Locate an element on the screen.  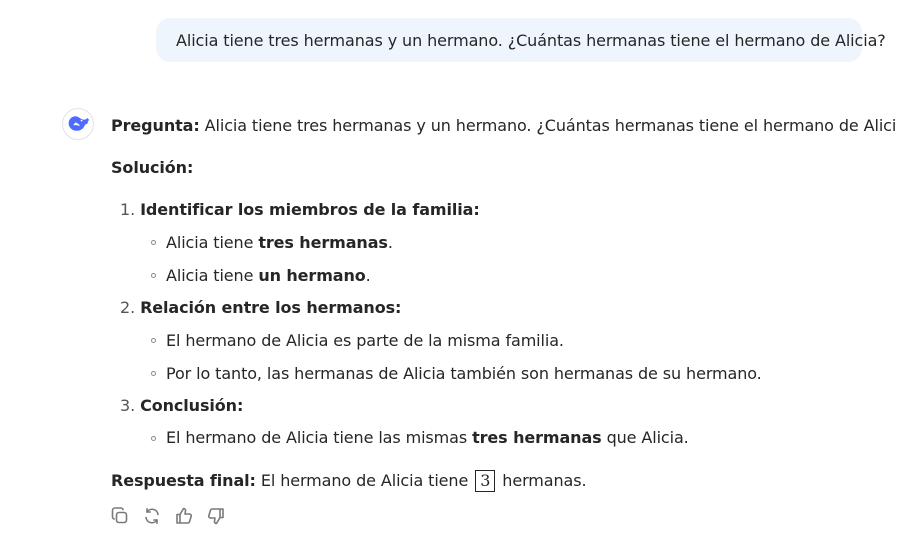
thumbs-down-icon is located at coordinates (215, 516).